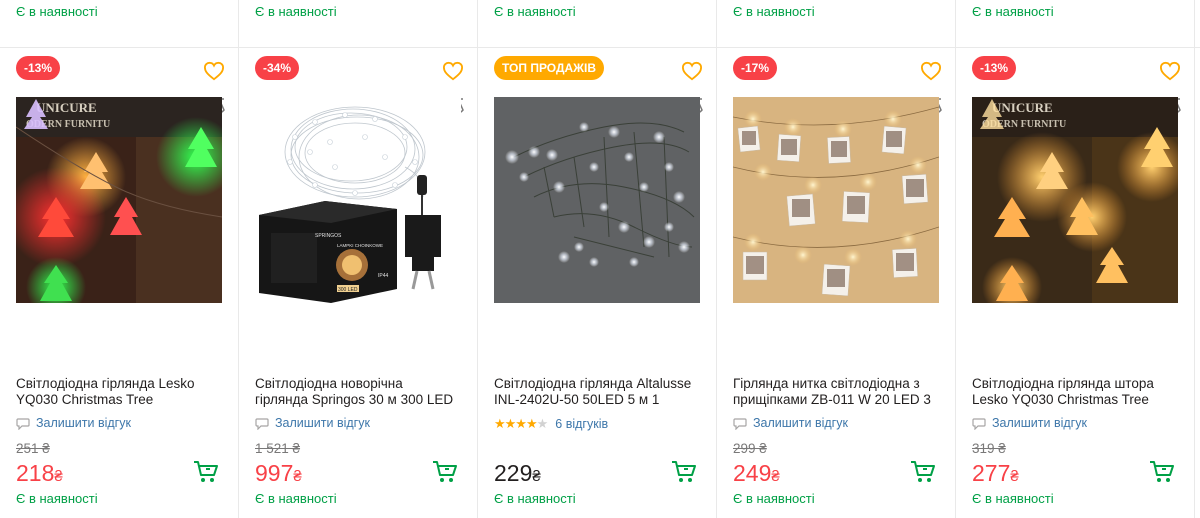 This screenshot has width=1200, height=518. I want to click on discount-badge: -34%, so click(277, 68).